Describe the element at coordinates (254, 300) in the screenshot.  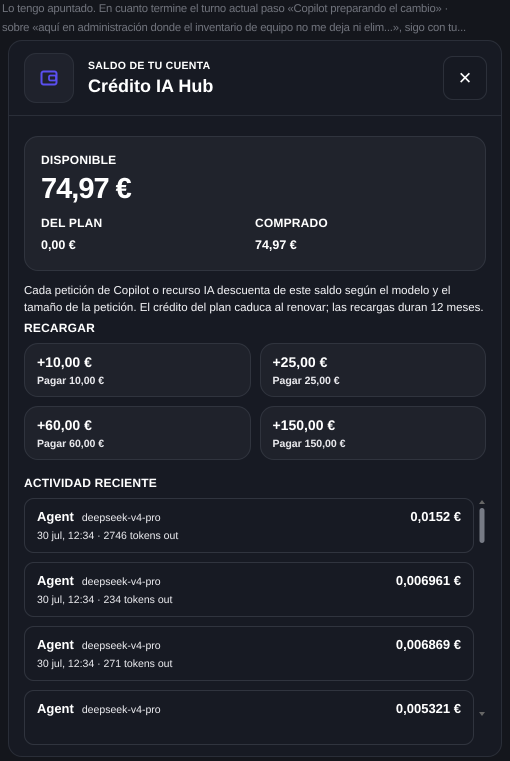
I see `description-text: Cada petición de Copilot o recurso IA descuenta de este saldo según el modelo y el tamaño de la petición. El crédito del plan caduca al renovar; las recargas duran 12 meses.` at that location.